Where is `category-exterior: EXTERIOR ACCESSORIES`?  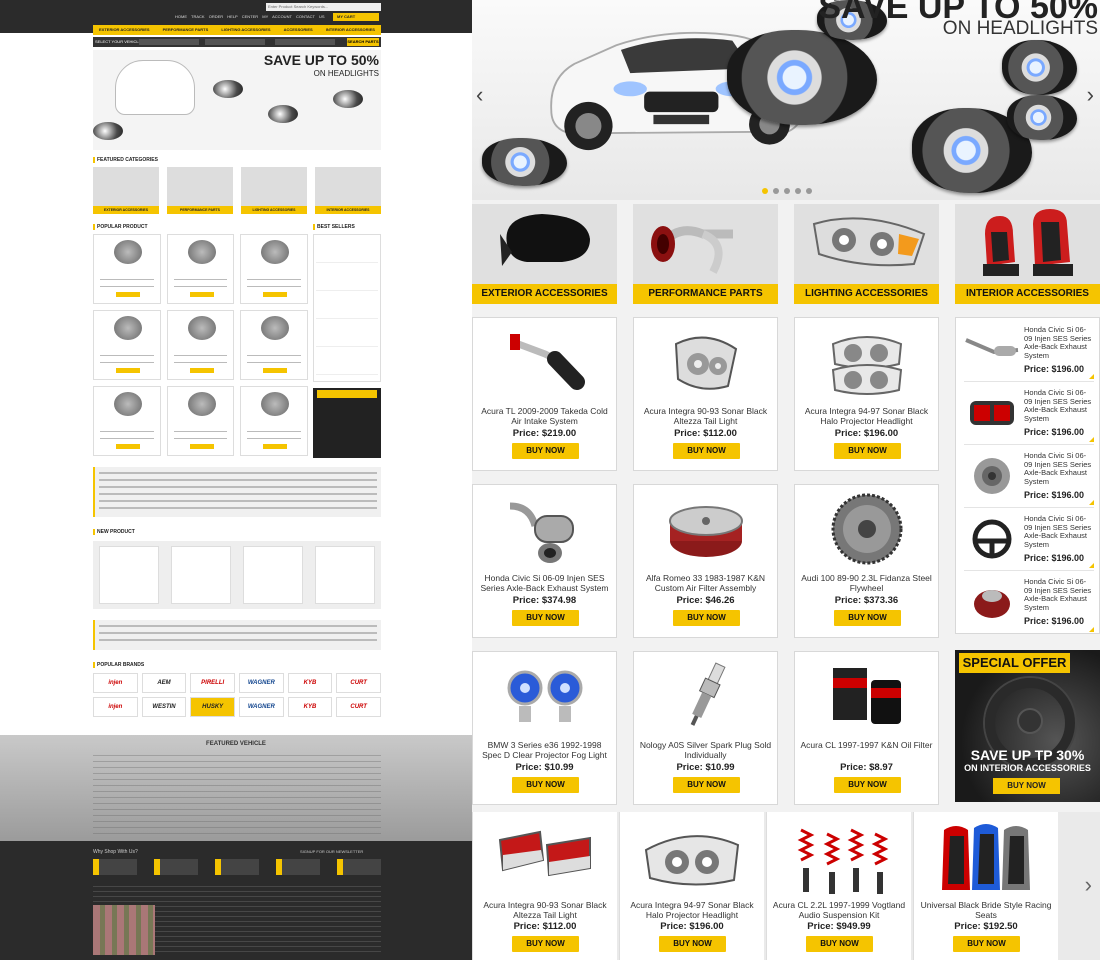 category-exterior: EXTERIOR ACCESSORIES is located at coordinates (544, 254).